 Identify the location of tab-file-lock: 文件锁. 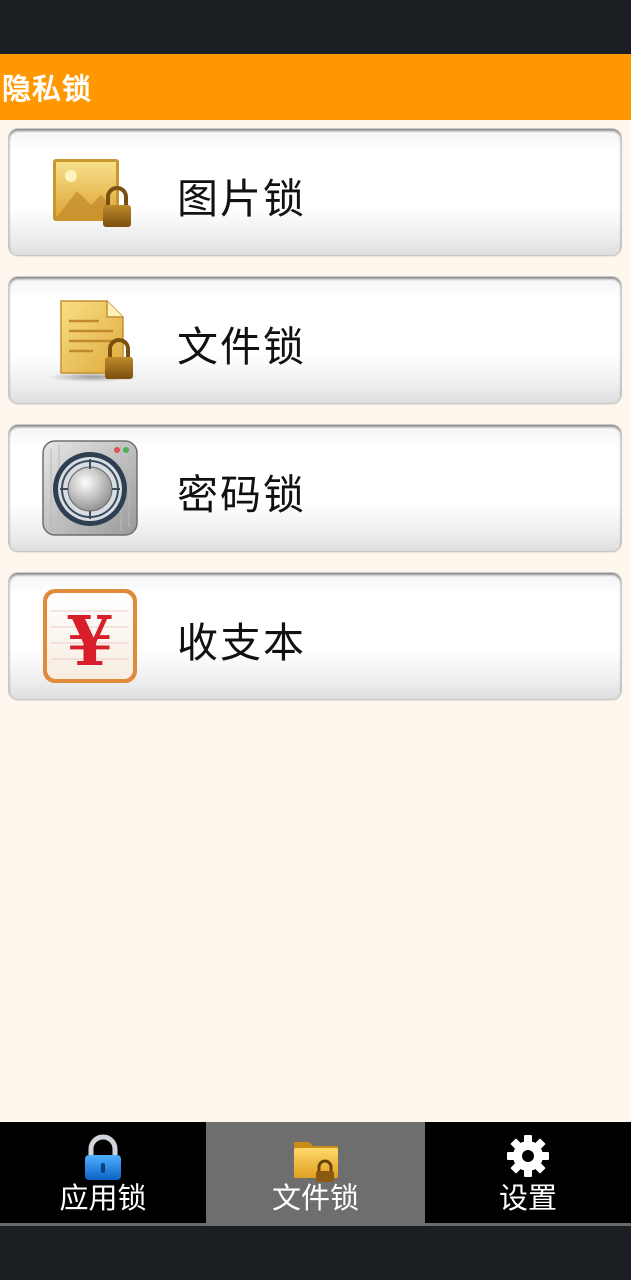
(315, 1174).